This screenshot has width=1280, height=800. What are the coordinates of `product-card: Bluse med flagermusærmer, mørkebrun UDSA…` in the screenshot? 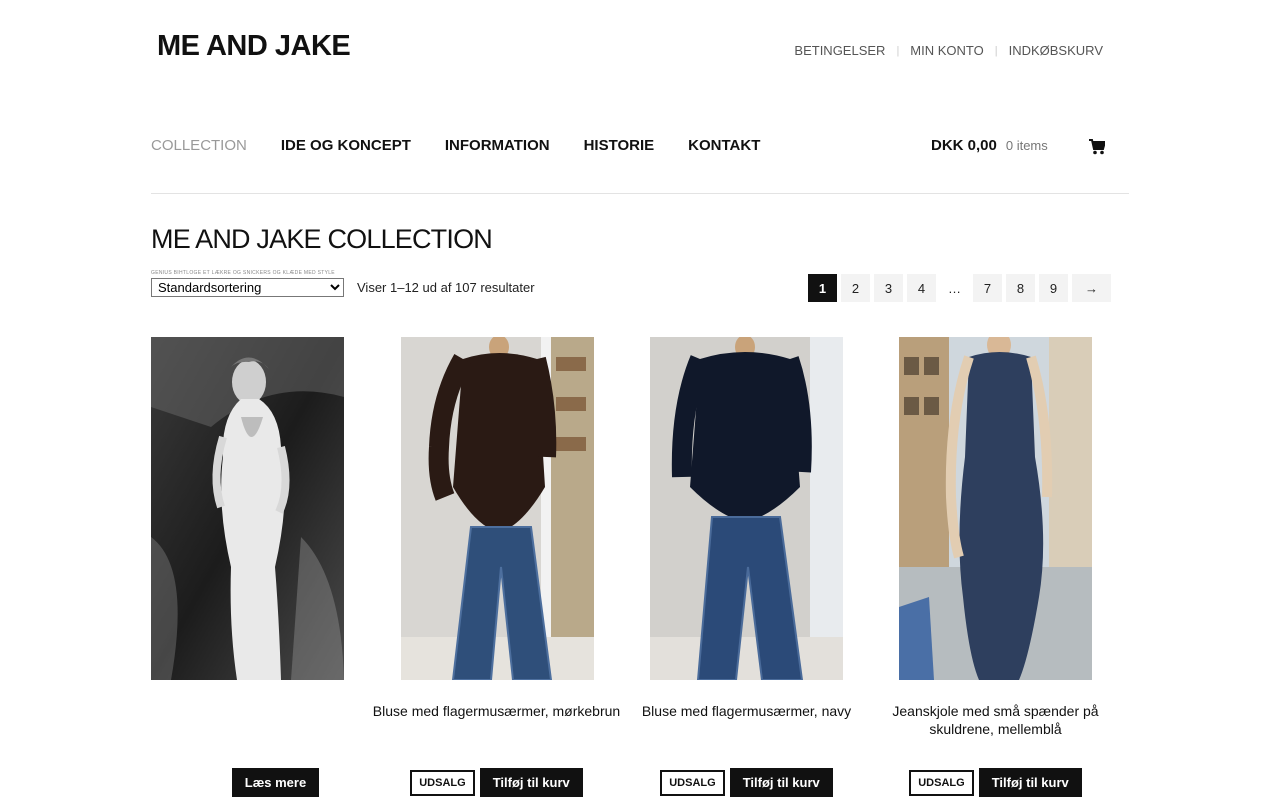 It's located at (496, 567).